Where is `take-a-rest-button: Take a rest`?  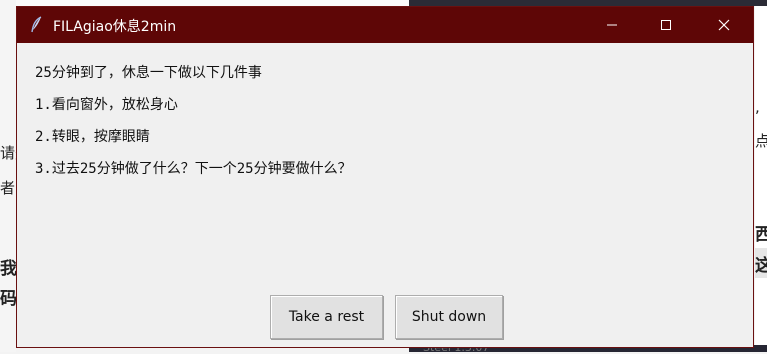 take-a-rest-button: Take a rest is located at coordinates (326, 317).